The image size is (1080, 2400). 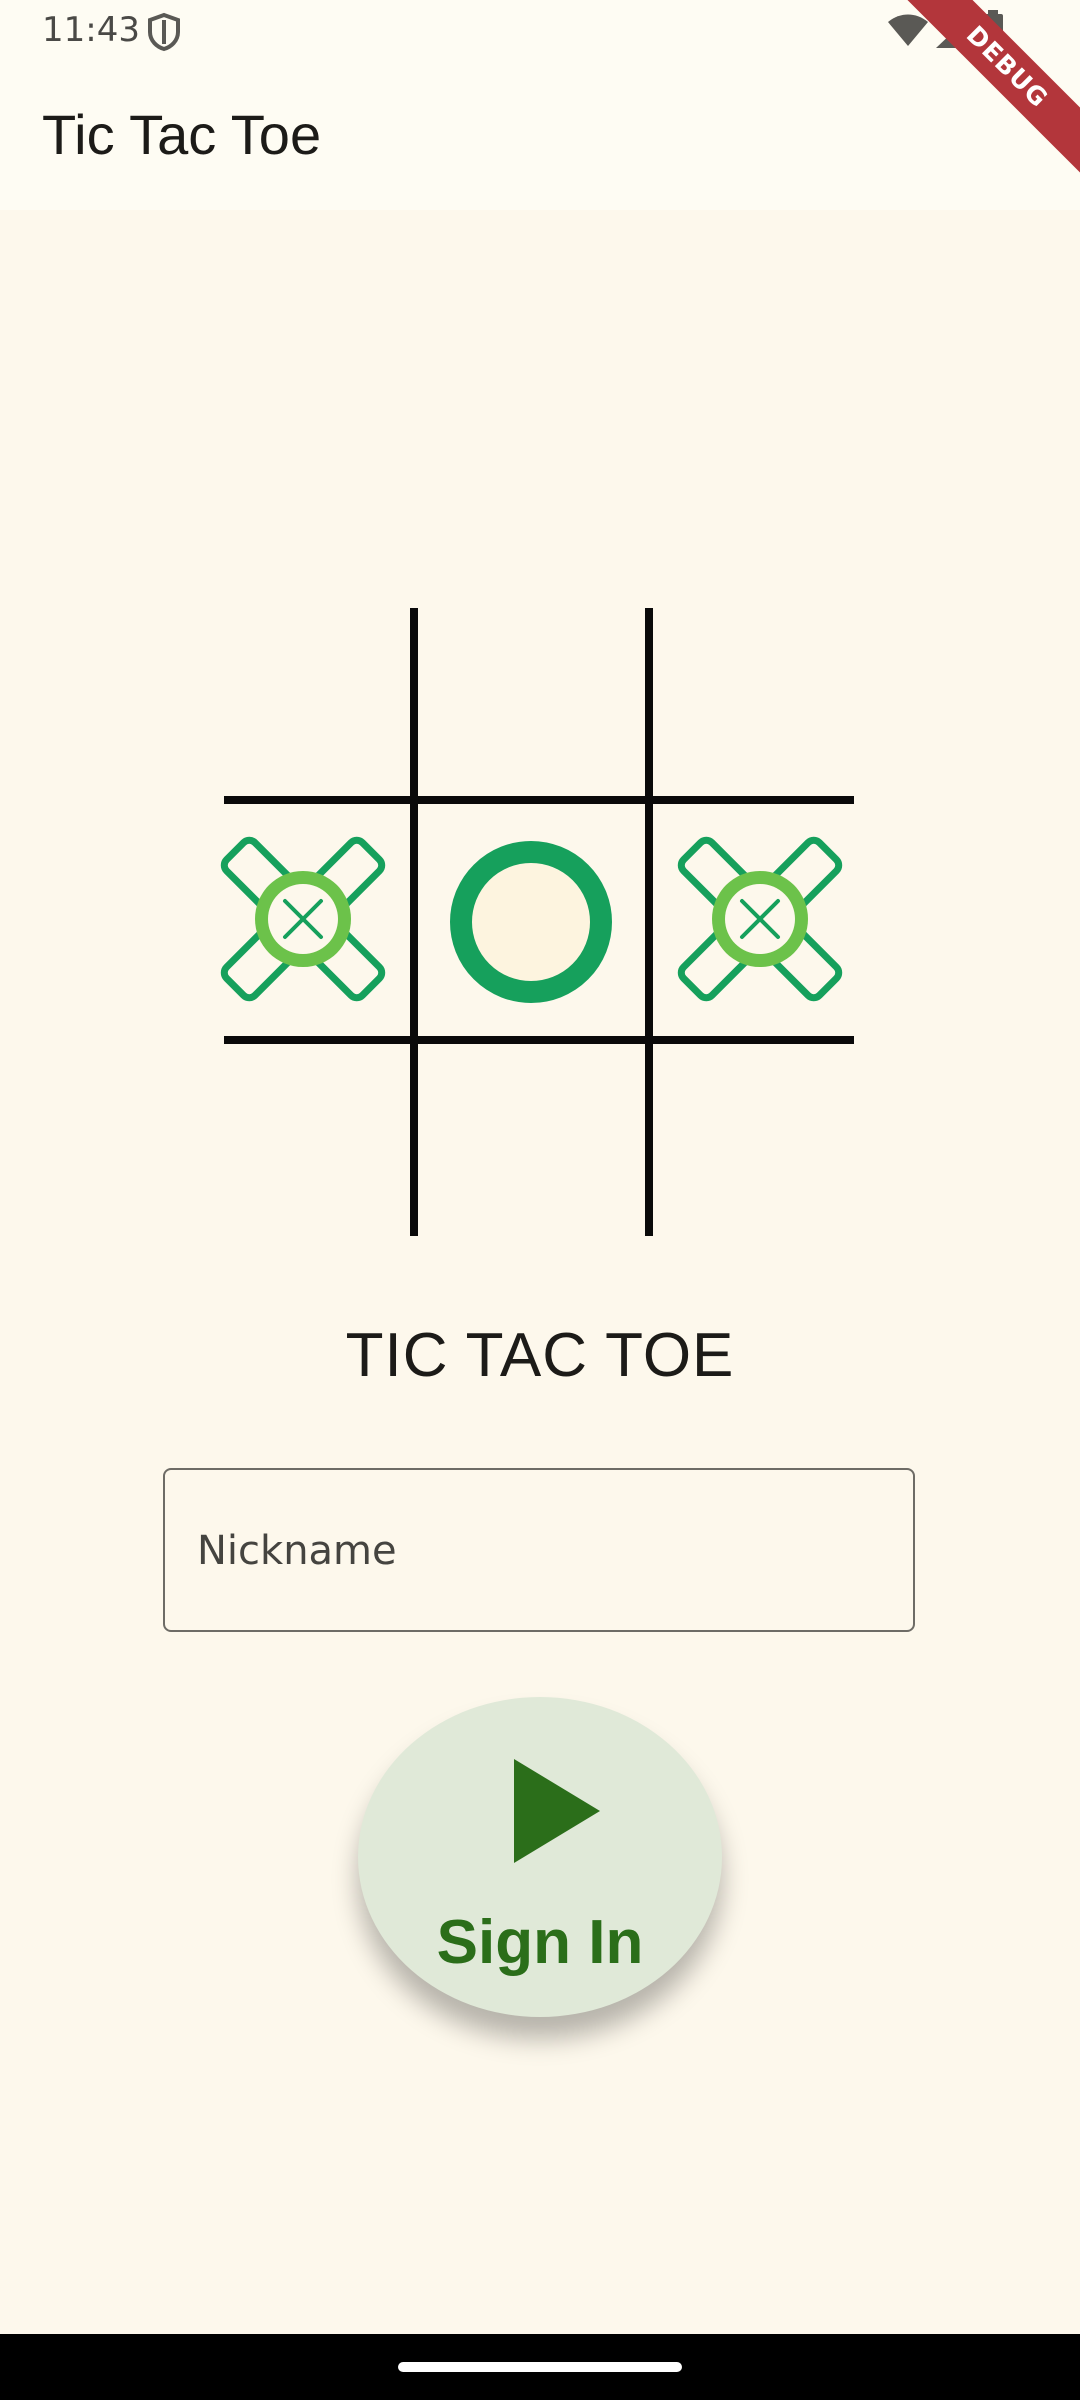 What do you see at coordinates (91, 30) in the screenshot?
I see `status-time: 11:43` at bounding box center [91, 30].